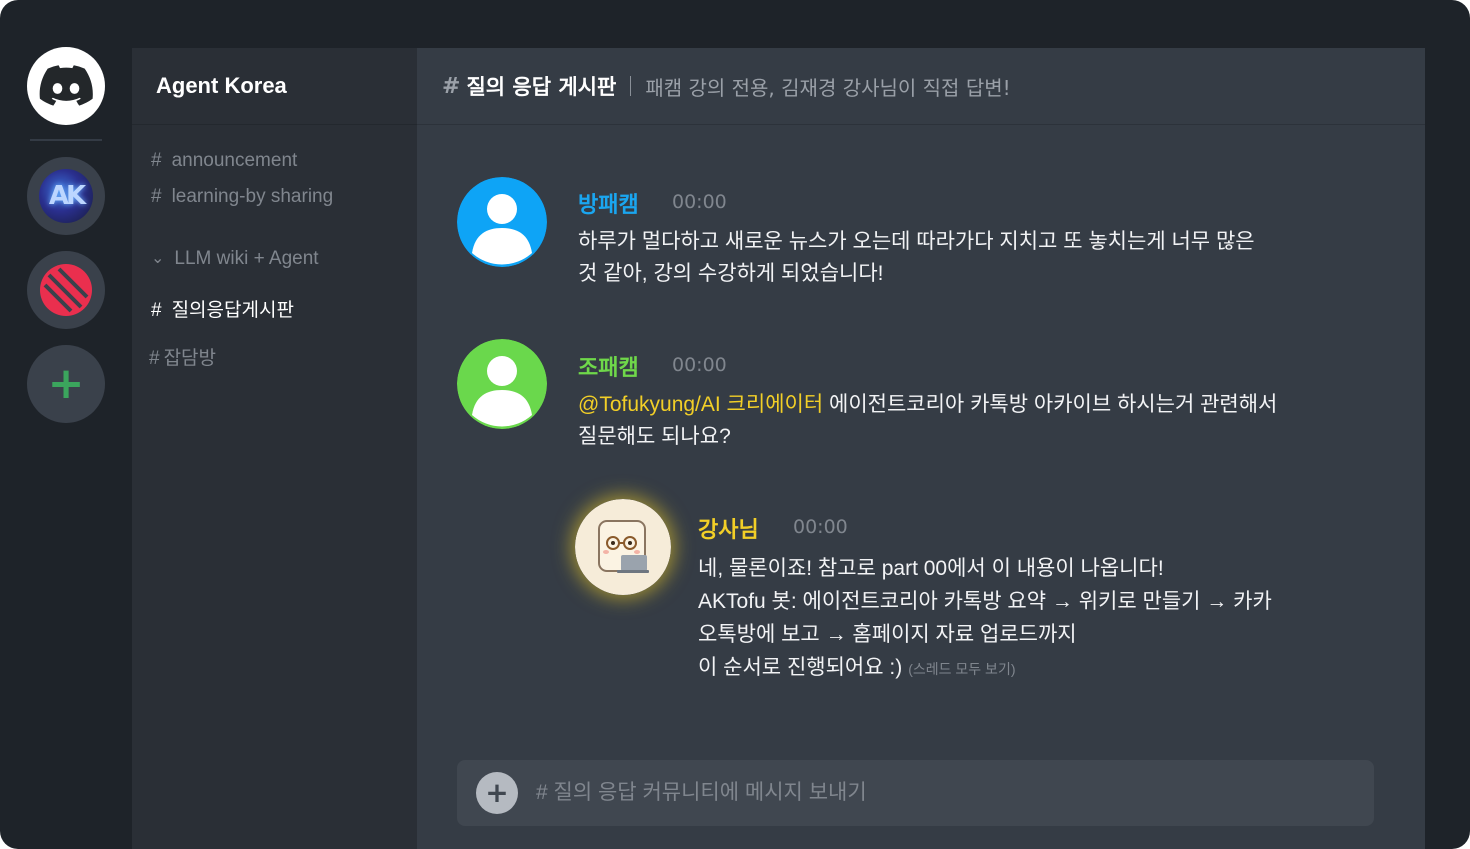  What do you see at coordinates (931, 568) in the screenshot?
I see `message-line: 네, 물론이죠! 참고로 part 00에서 이 내용이 나옵니다!` at bounding box center [931, 568].